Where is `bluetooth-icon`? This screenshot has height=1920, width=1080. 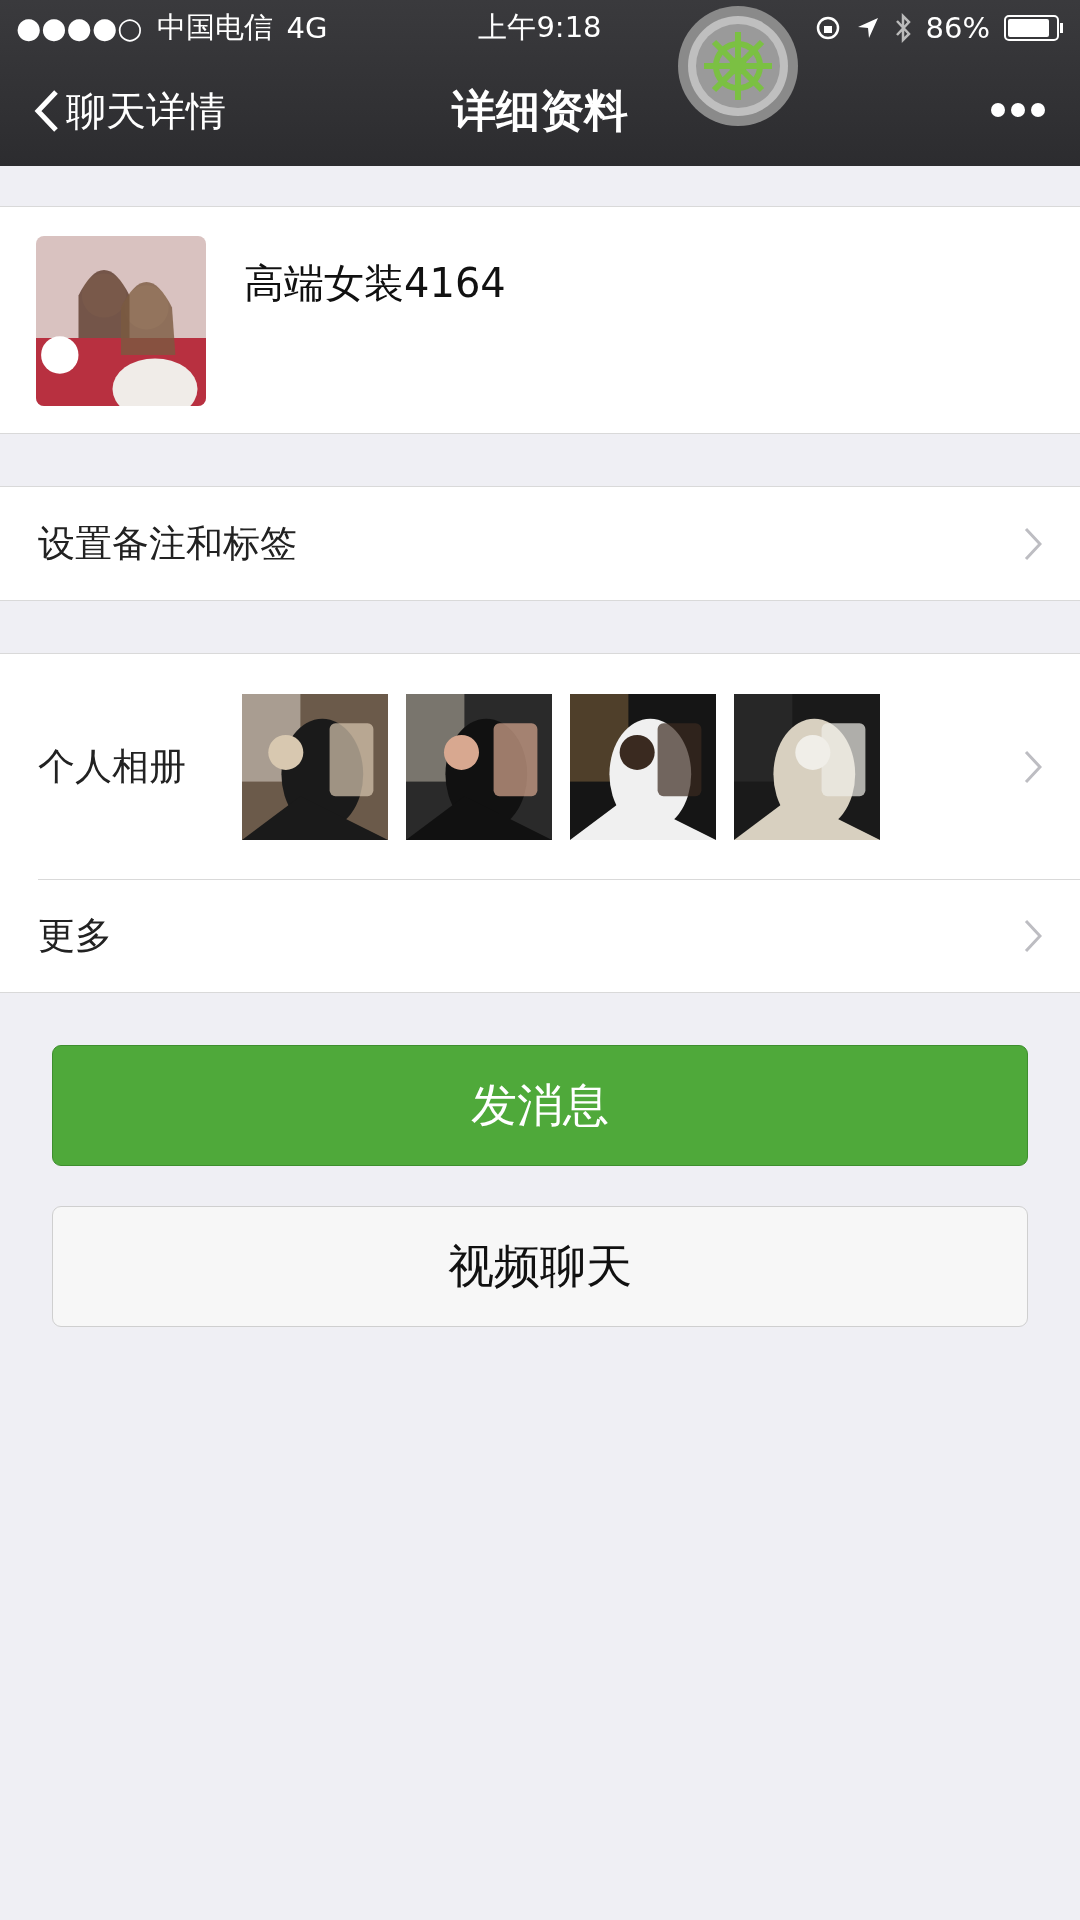
bluetooth-icon is located at coordinates (902, 28).